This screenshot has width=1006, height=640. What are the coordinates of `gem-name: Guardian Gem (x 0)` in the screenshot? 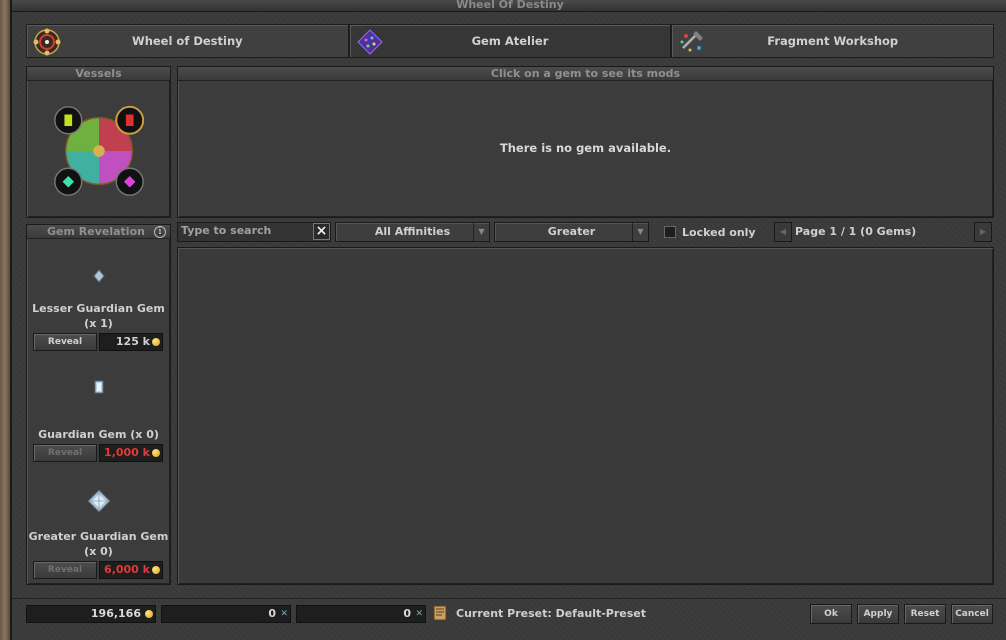 It's located at (98, 434).